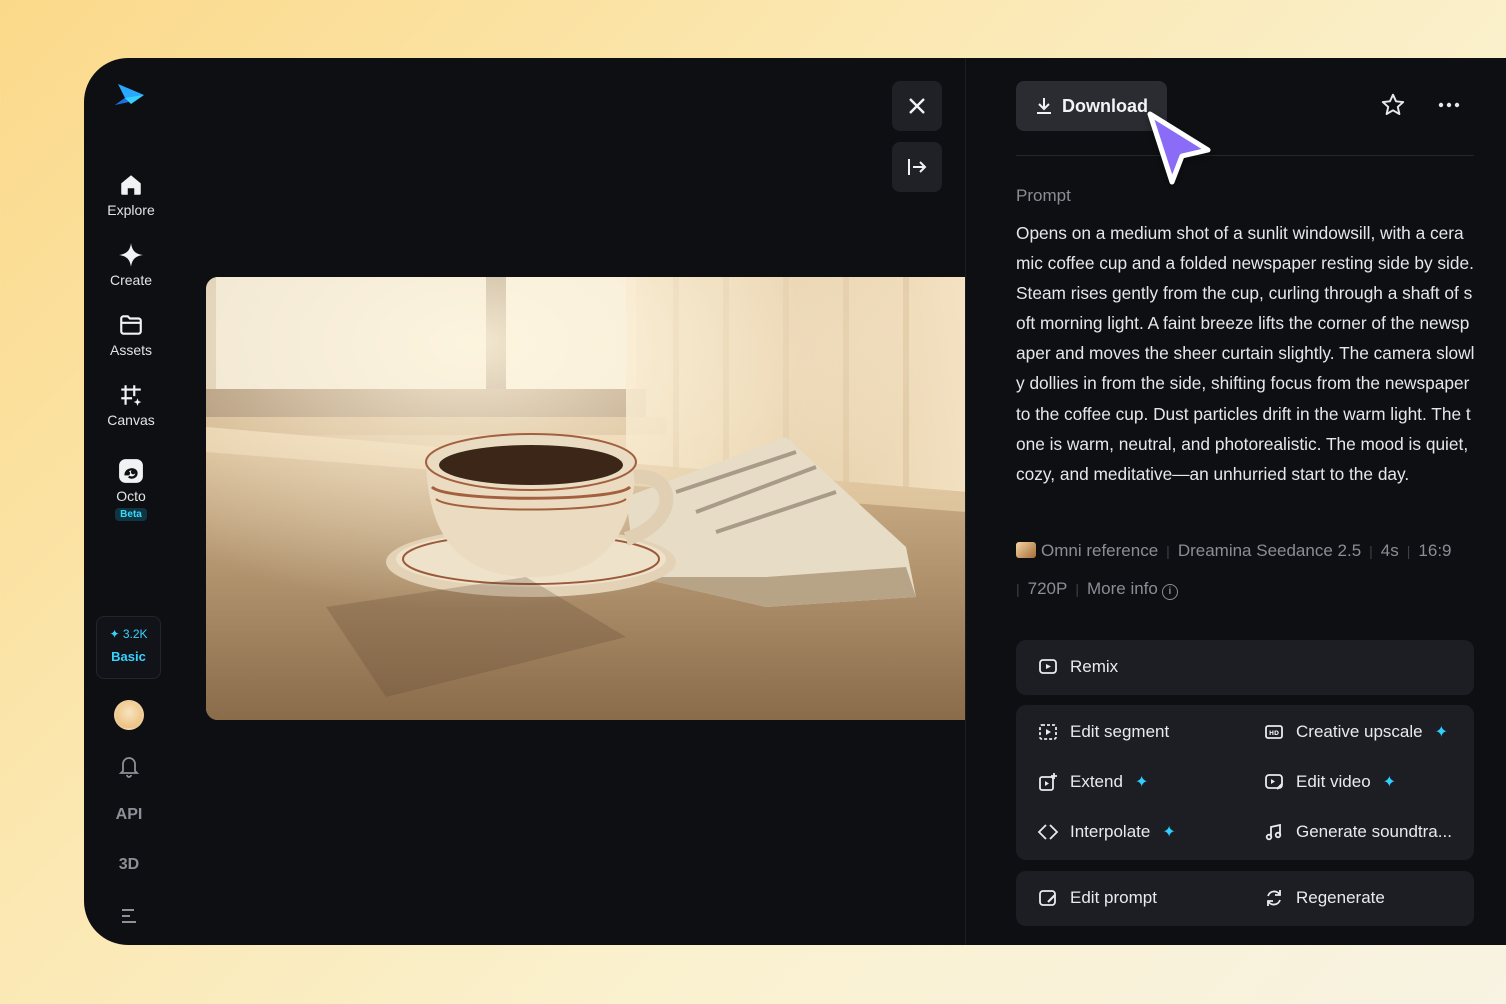 The image size is (1506, 1004). Describe the element at coordinates (1333, 781) in the screenshot. I see `edit-video-label: Edit video` at that location.